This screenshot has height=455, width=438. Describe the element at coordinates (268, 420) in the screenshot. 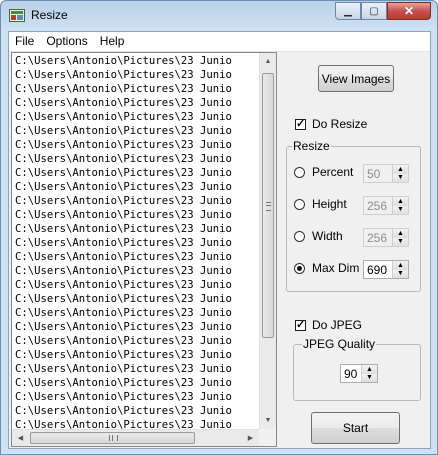

I see `scroll-down-arrow-icon: ▼` at that location.